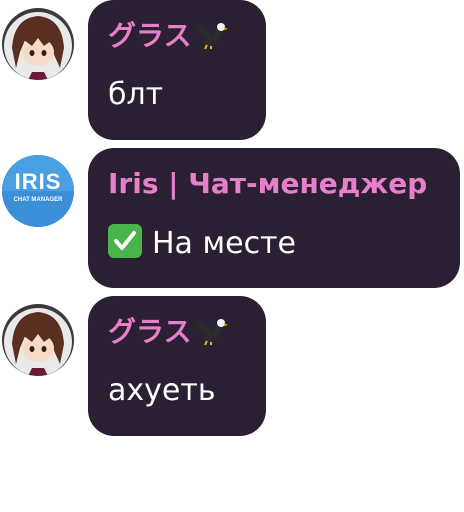 This screenshot has height=512, width=464. Describe the element at coordinates (136, 94) in the screenshot. I see `message-text: блт` at that location.